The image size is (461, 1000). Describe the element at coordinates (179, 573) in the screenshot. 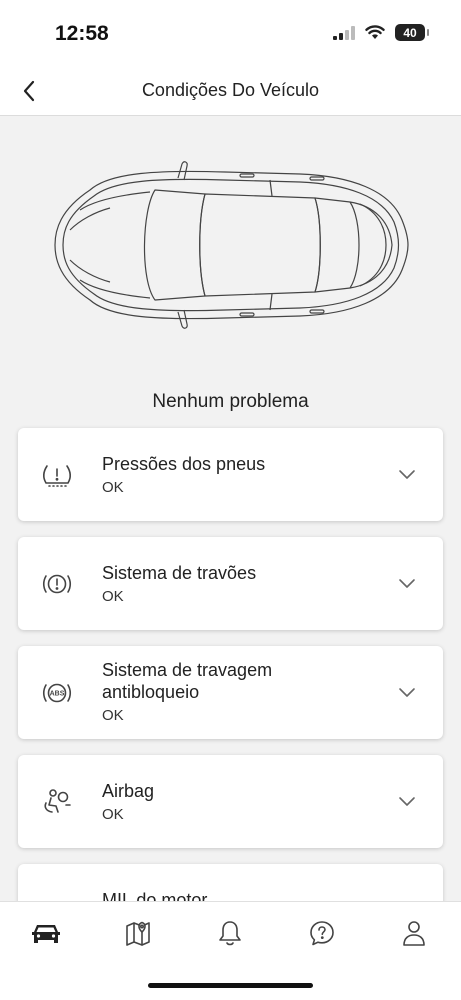

I see `card-title: Sistema de travões` at that location.